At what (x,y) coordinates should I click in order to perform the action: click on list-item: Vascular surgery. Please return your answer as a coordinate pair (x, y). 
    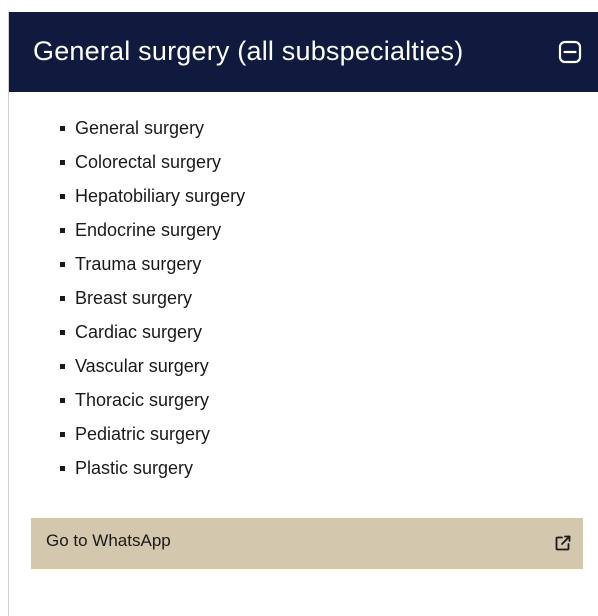
    Looking at the image, I should click on (127, 369).